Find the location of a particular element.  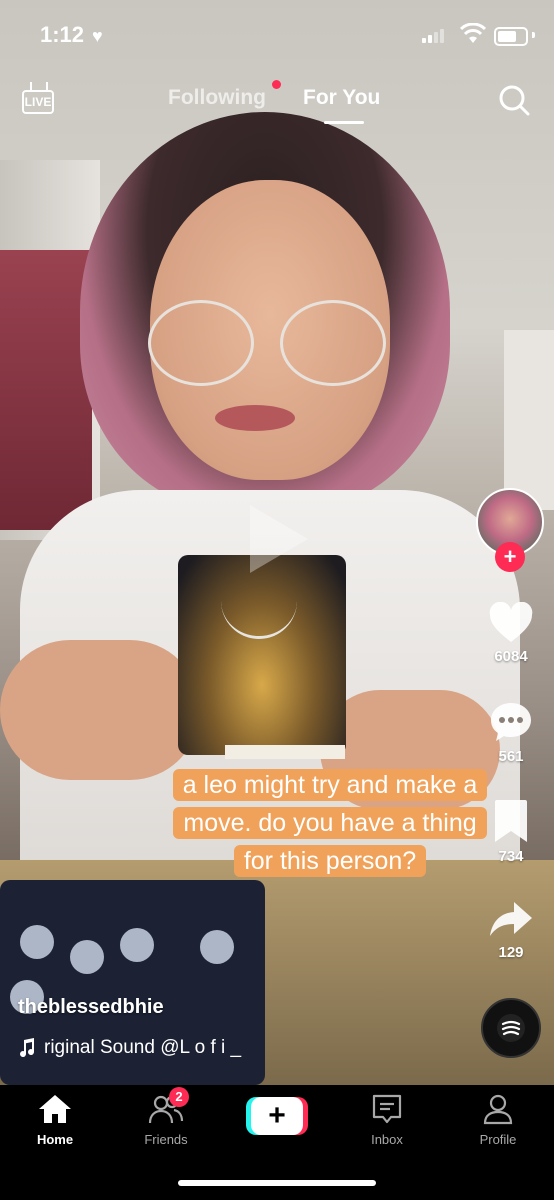

share-button: 129 is located at coordinates (511, 930).